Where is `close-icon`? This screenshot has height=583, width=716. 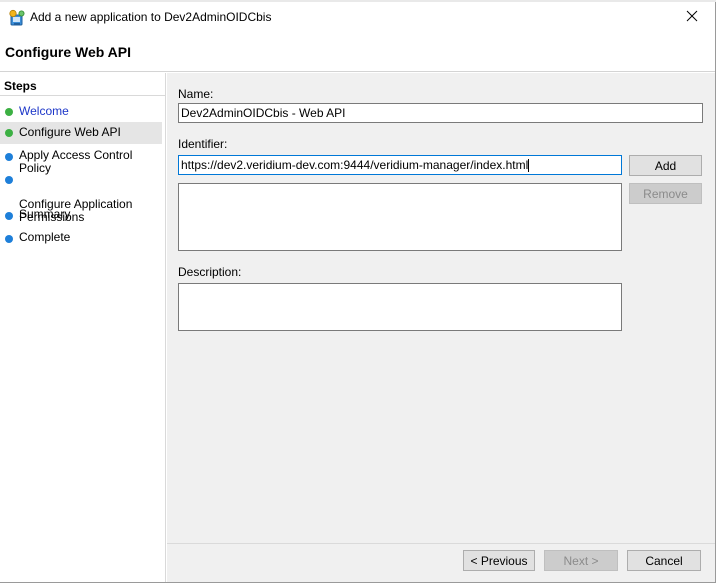 close-icon is located at coordinates (692, 17).